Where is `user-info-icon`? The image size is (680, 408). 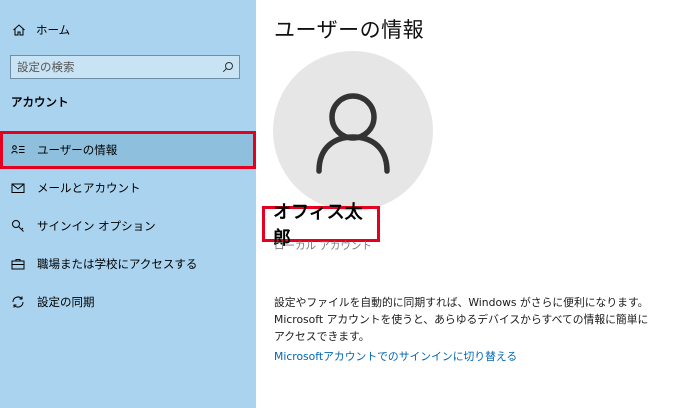
user-info-icon is located at coordinates (18, 149).